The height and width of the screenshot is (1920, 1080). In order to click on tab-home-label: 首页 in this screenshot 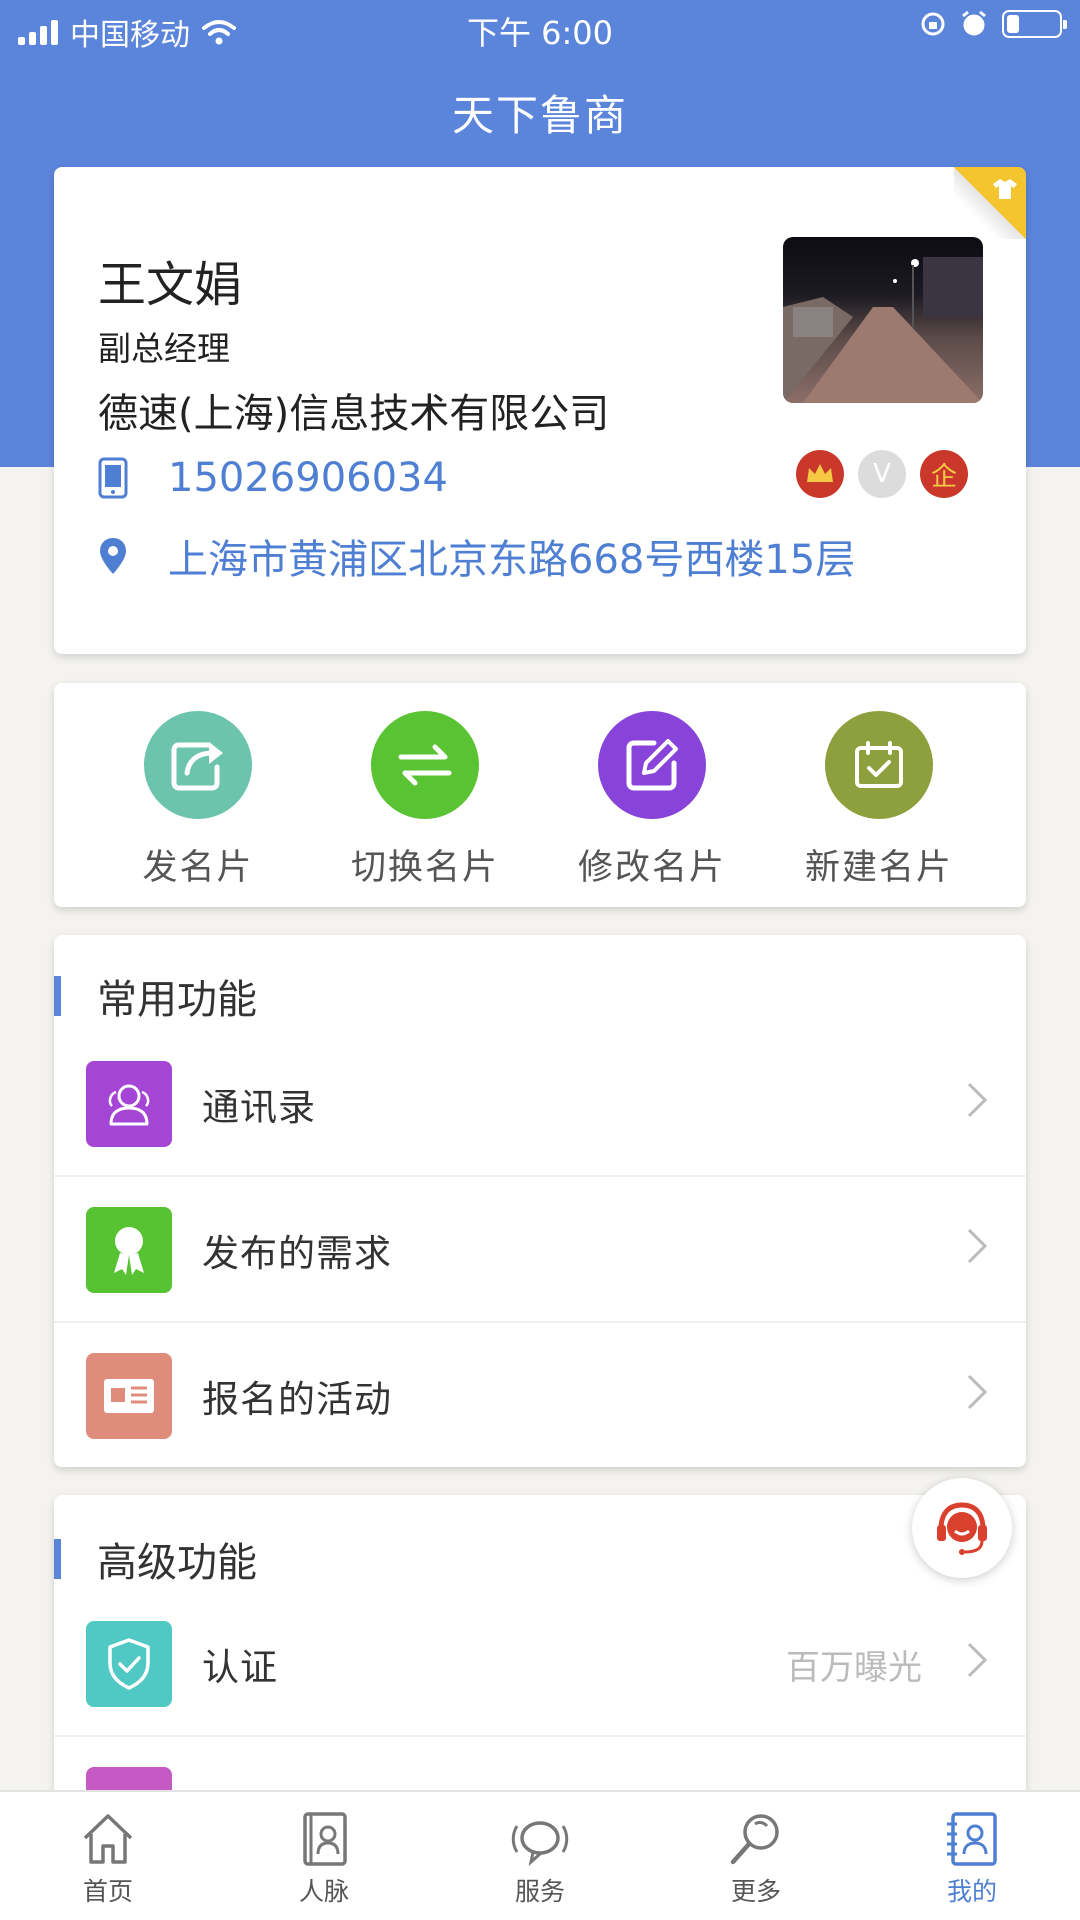, I will do `click(107, 1891)`.